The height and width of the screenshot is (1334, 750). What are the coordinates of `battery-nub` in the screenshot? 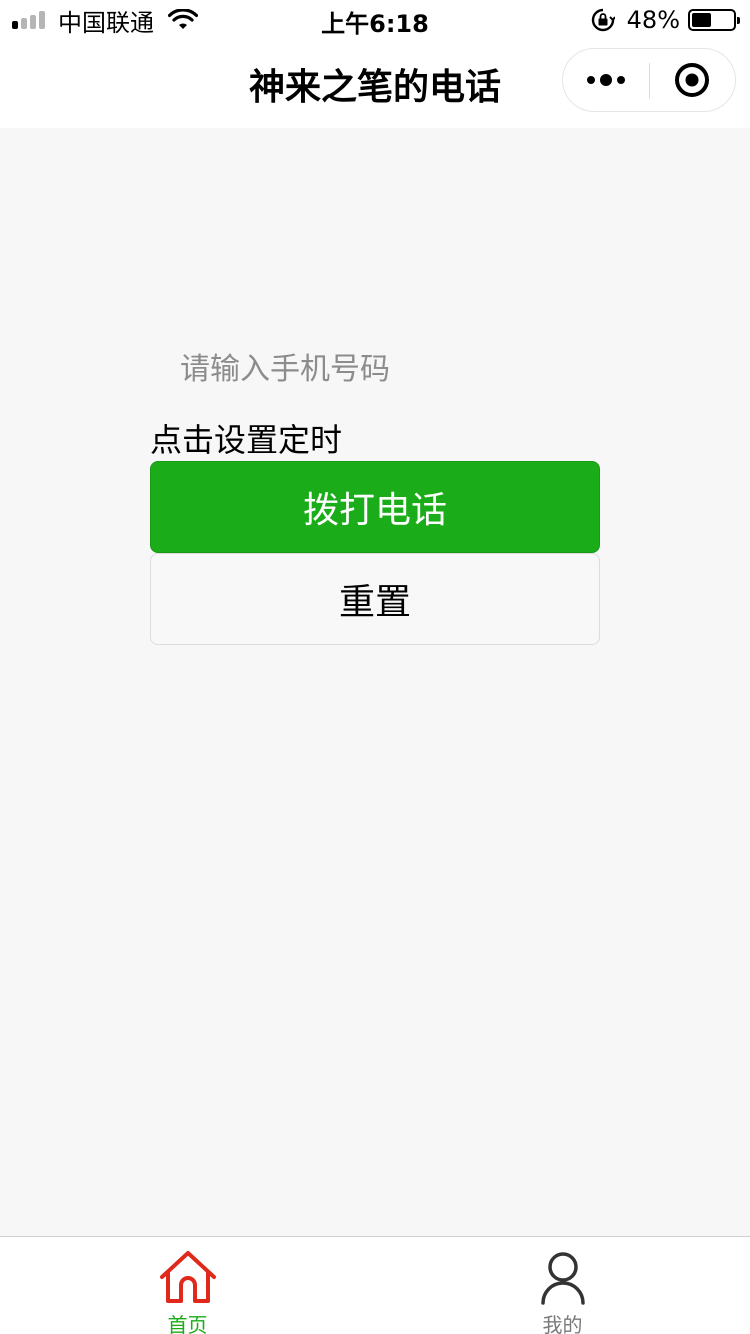 It's located at (738, 20).